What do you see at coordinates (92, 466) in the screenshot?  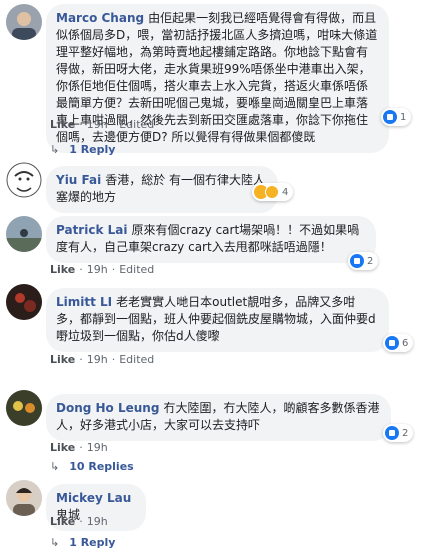 I see `view-replies-link: ↳ 10 Replies` at bounding box center [92, 466].